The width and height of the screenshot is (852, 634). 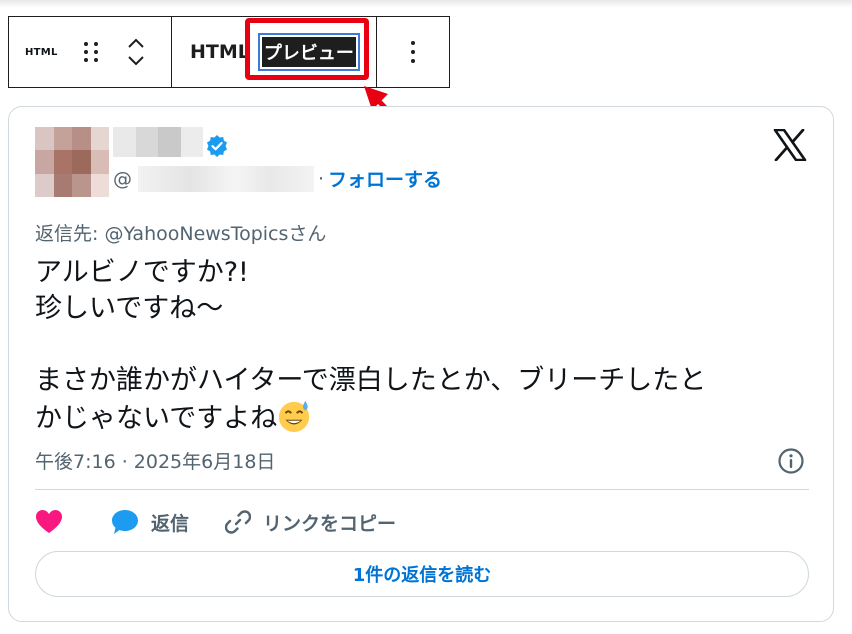 I want to click on handle-row: @ · フォローする, so click(x=277, y=178).